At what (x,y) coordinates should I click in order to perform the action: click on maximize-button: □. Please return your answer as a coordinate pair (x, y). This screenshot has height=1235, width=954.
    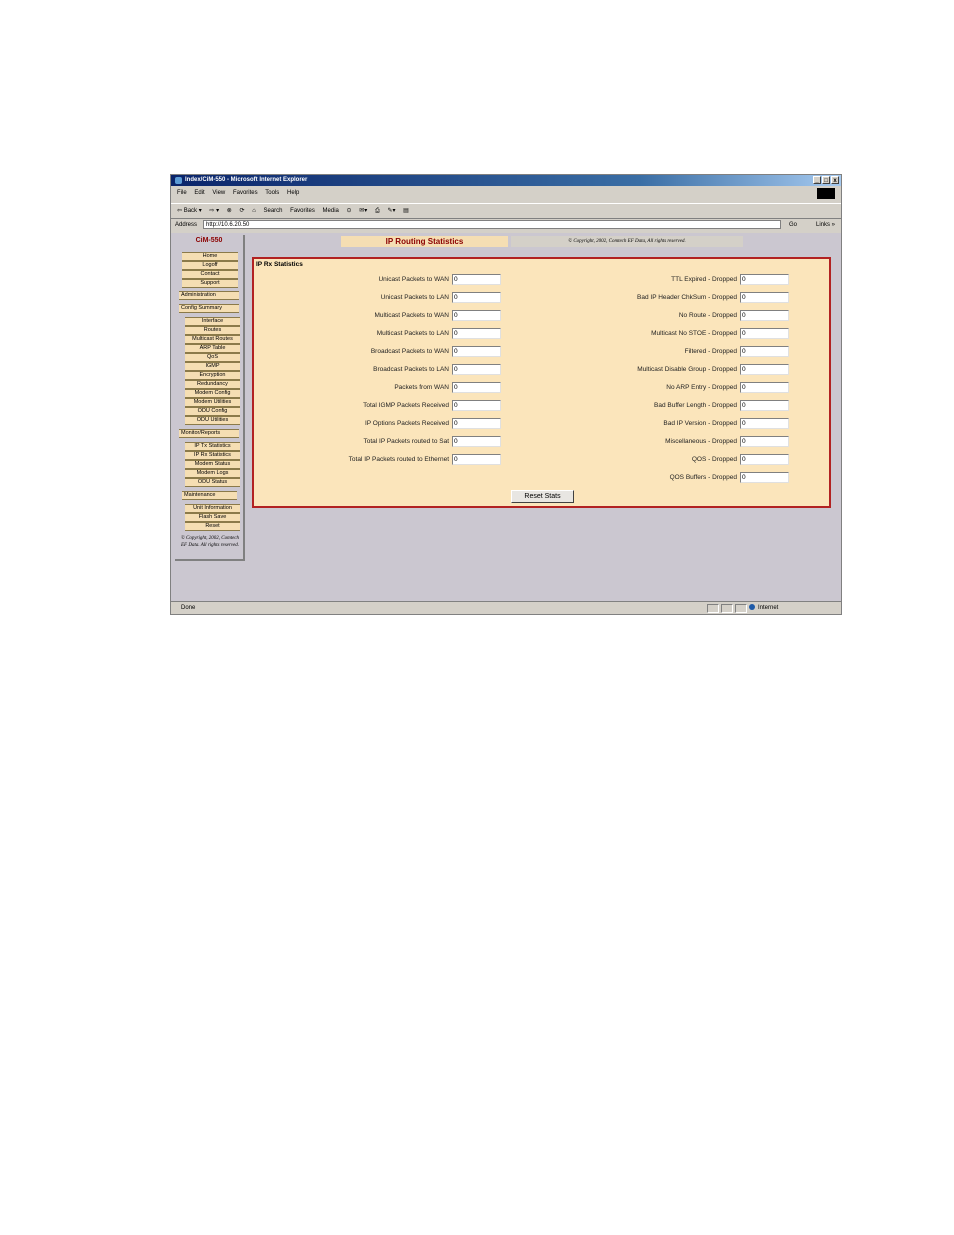
    Looking at the image, I should click on (826, 180).